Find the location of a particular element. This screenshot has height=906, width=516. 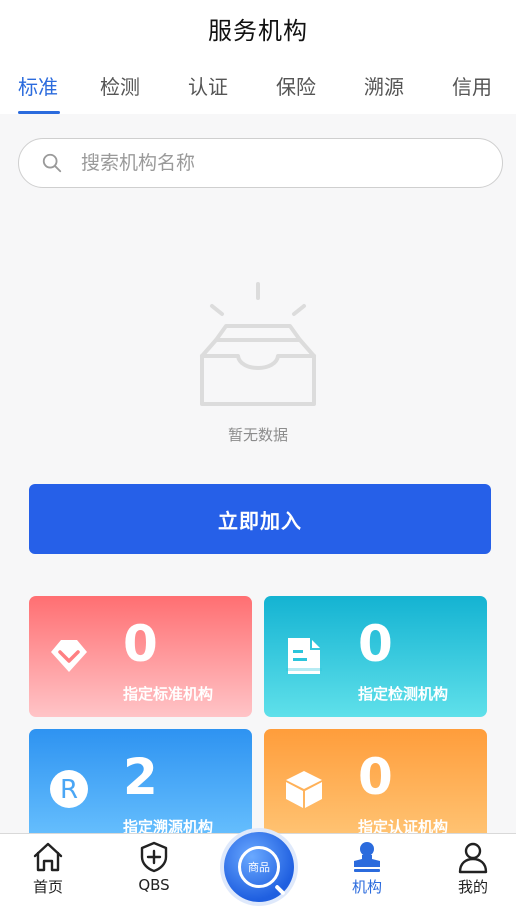

bottom-navigation: 首页 QBS 商品 机构 我的 is located at coordinates (258, 869).